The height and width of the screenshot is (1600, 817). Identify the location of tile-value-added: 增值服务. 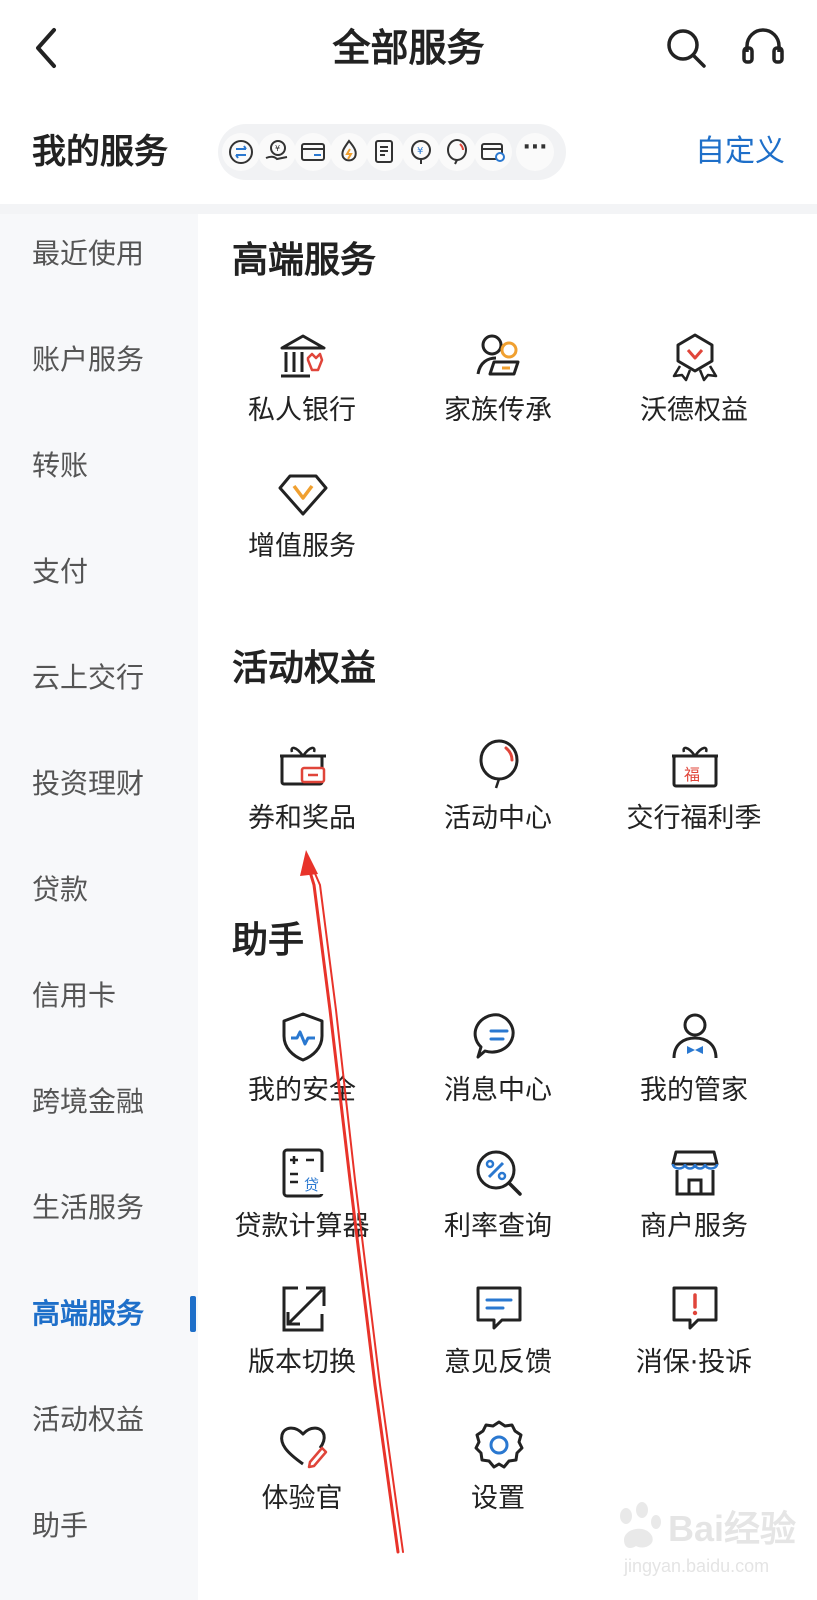
(302, 526).